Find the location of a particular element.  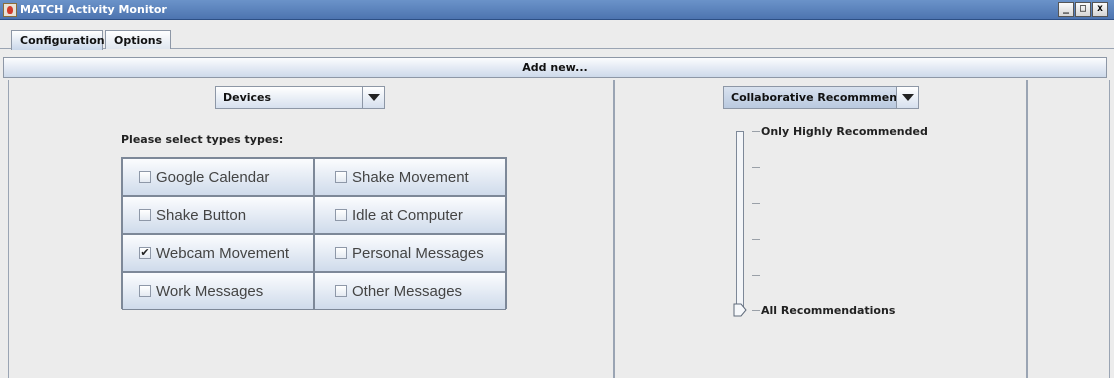

type-toggle-idle-at-computer: Idle at Computer is located at coordinates (410, 215).